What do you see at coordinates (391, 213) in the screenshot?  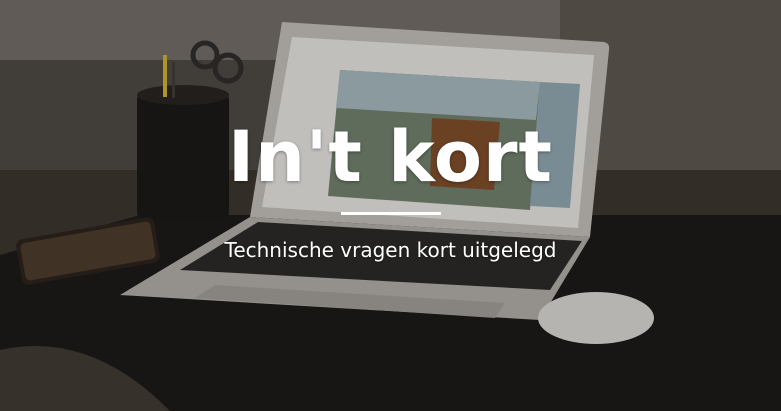 I see `title-divider` at bounding box center [391, 213].